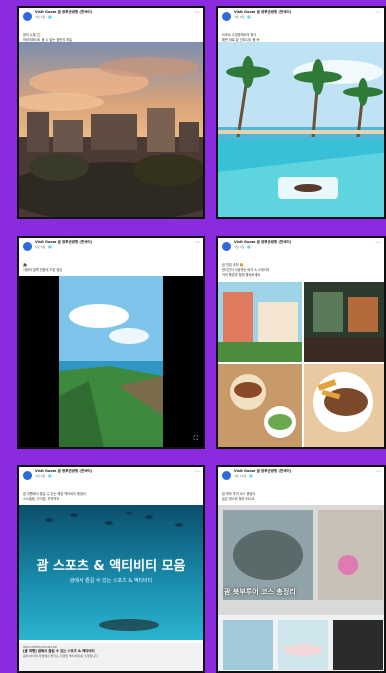 The image size is (386, 673). What do you see at coordinates (301, 129) in the screenshot?
I see `post-image-pool` at bounding box center [301, 129].